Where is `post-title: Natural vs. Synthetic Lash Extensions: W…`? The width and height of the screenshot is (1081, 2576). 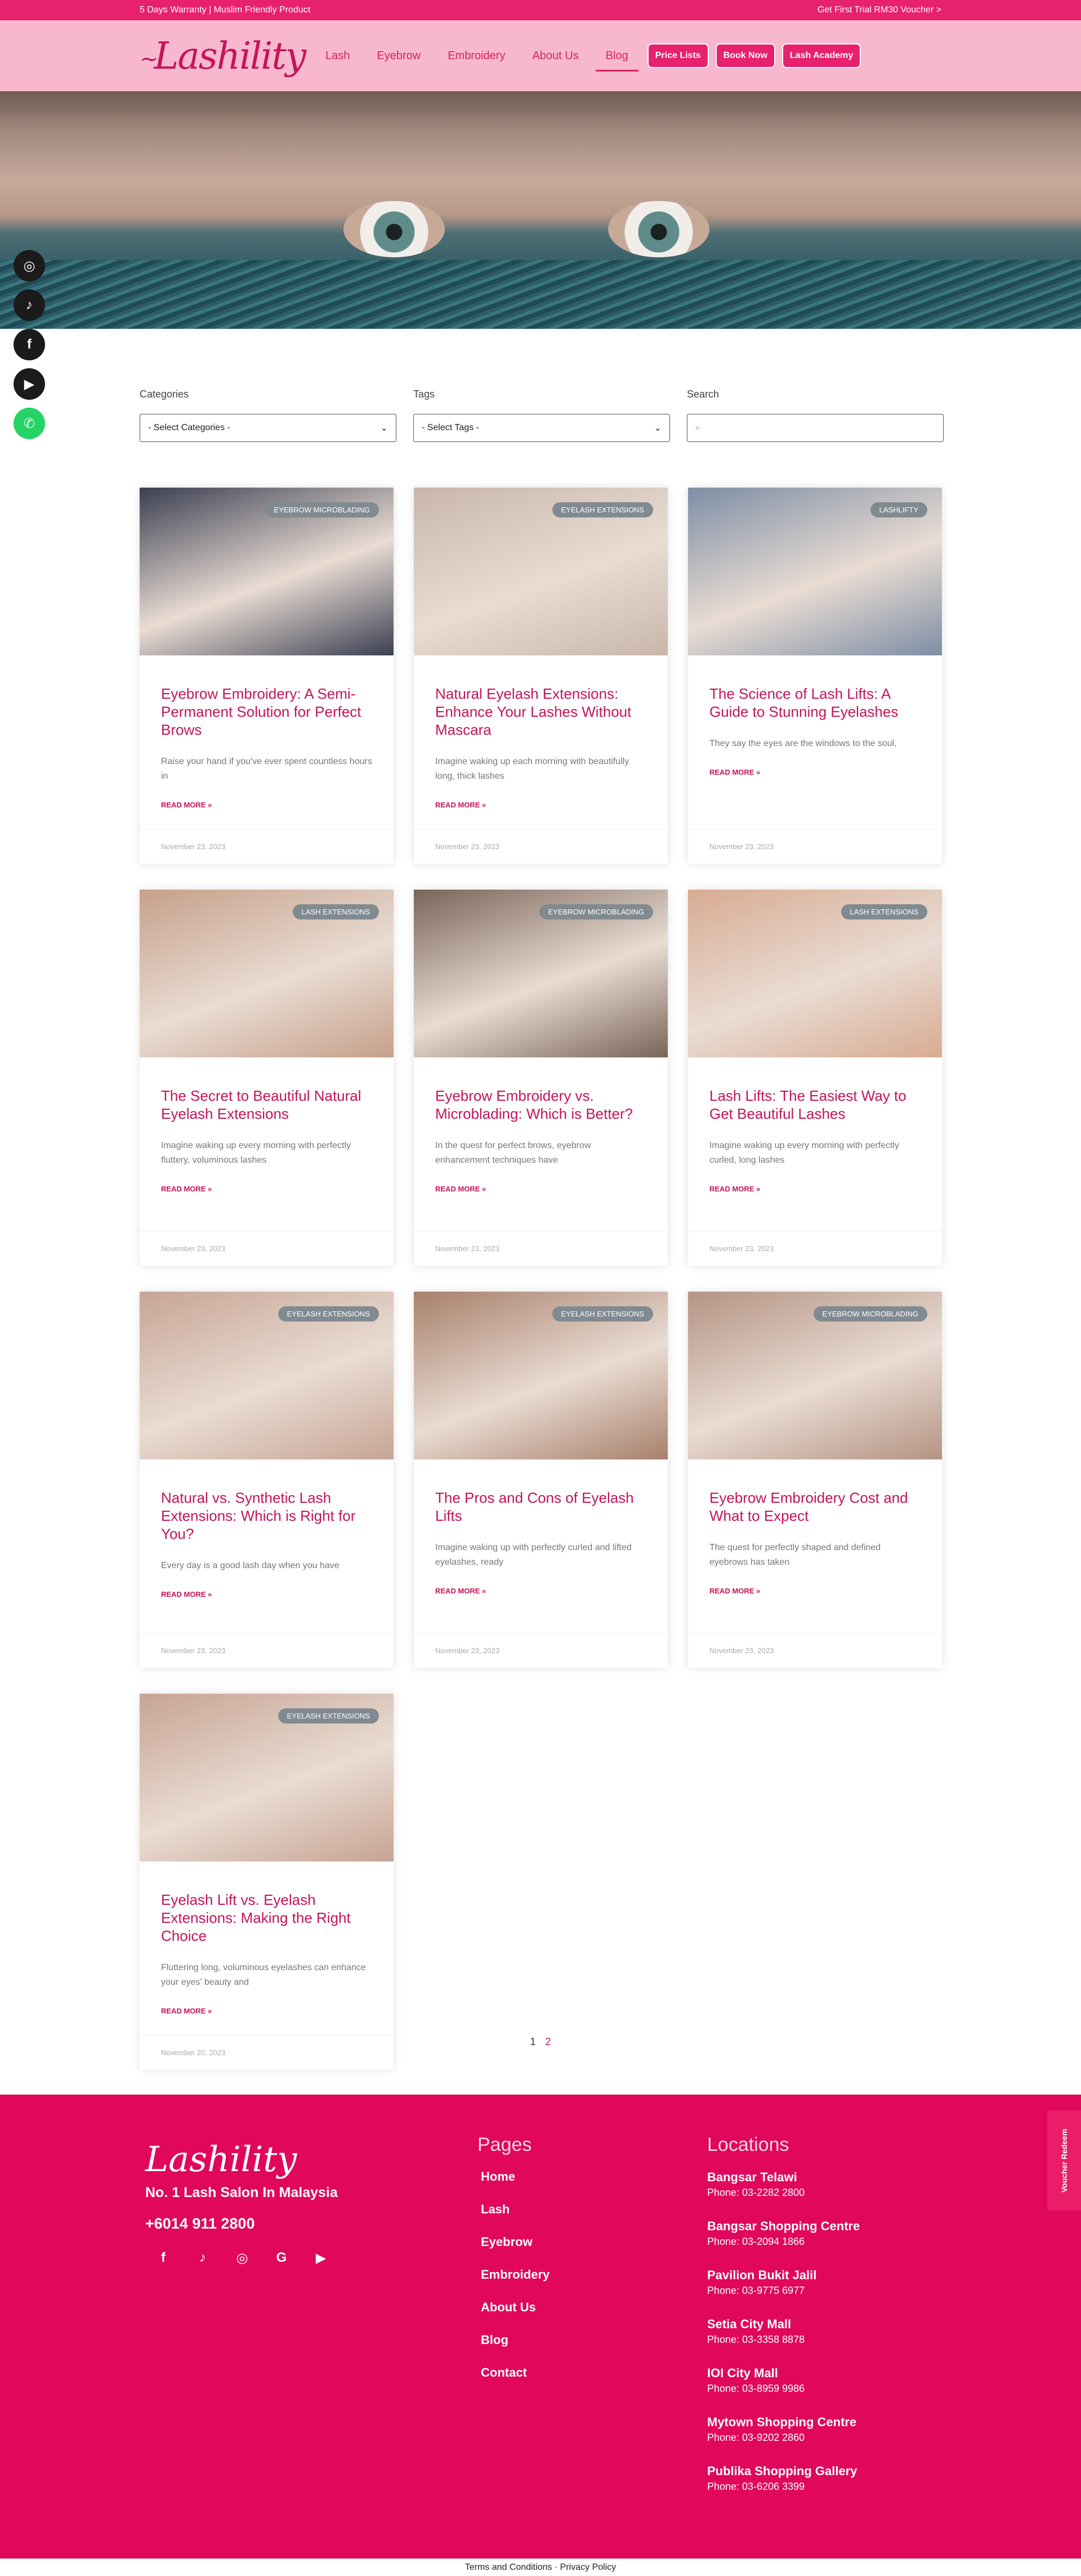
post-title: Natural vs. Synthetic Lash Extensions: W… is located at coordinates (266, 1516).